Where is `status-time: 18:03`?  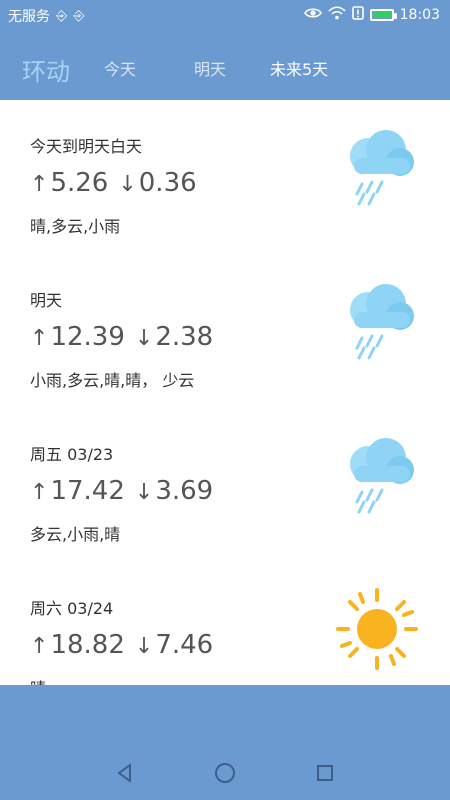
status-time: 18:03 is located at coordinates (419, 15).